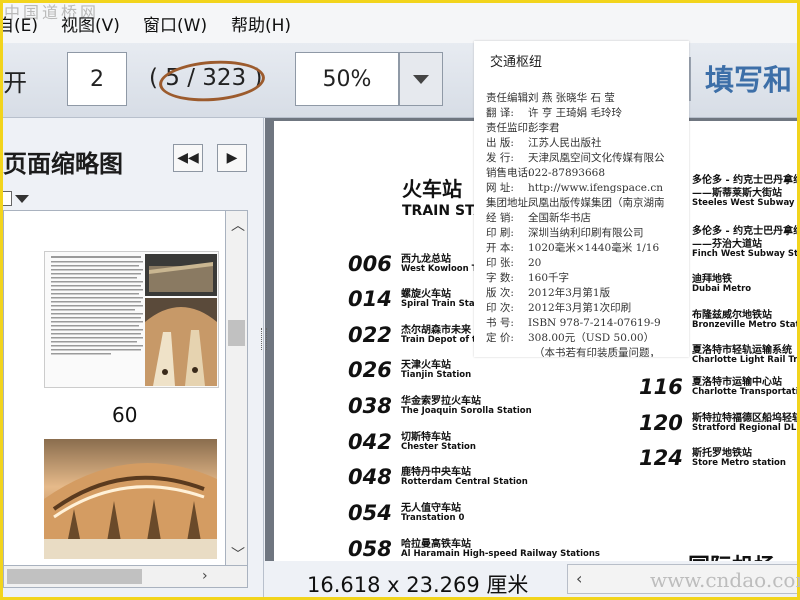 This screenshot has width=800, height=600. I want to click on colophon-row: 责任监印:彭李君, so click(523, 128).